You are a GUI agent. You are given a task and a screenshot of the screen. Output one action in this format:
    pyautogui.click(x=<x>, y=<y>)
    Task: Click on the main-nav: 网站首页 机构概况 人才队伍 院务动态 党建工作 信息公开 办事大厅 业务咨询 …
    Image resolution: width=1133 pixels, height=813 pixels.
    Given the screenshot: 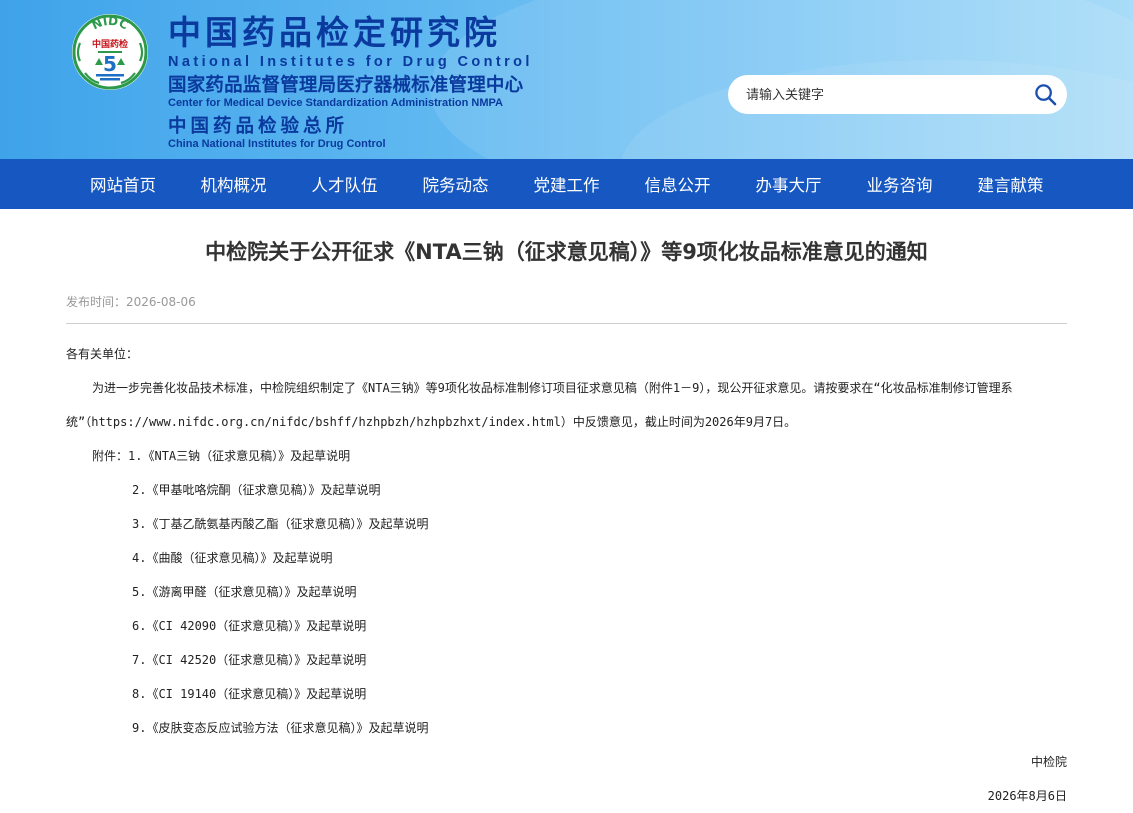 What is the action you would take?
    pyautogui.click(x=566, y=184)
    